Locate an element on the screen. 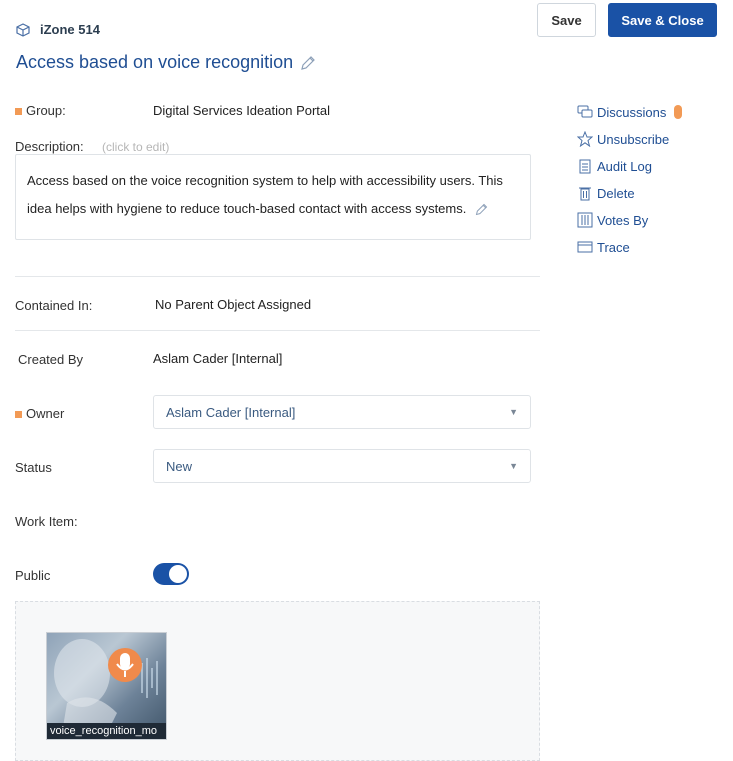 The height and width of the screenshot is (761, 733). trash-icon is located at coordinates (585, 194).